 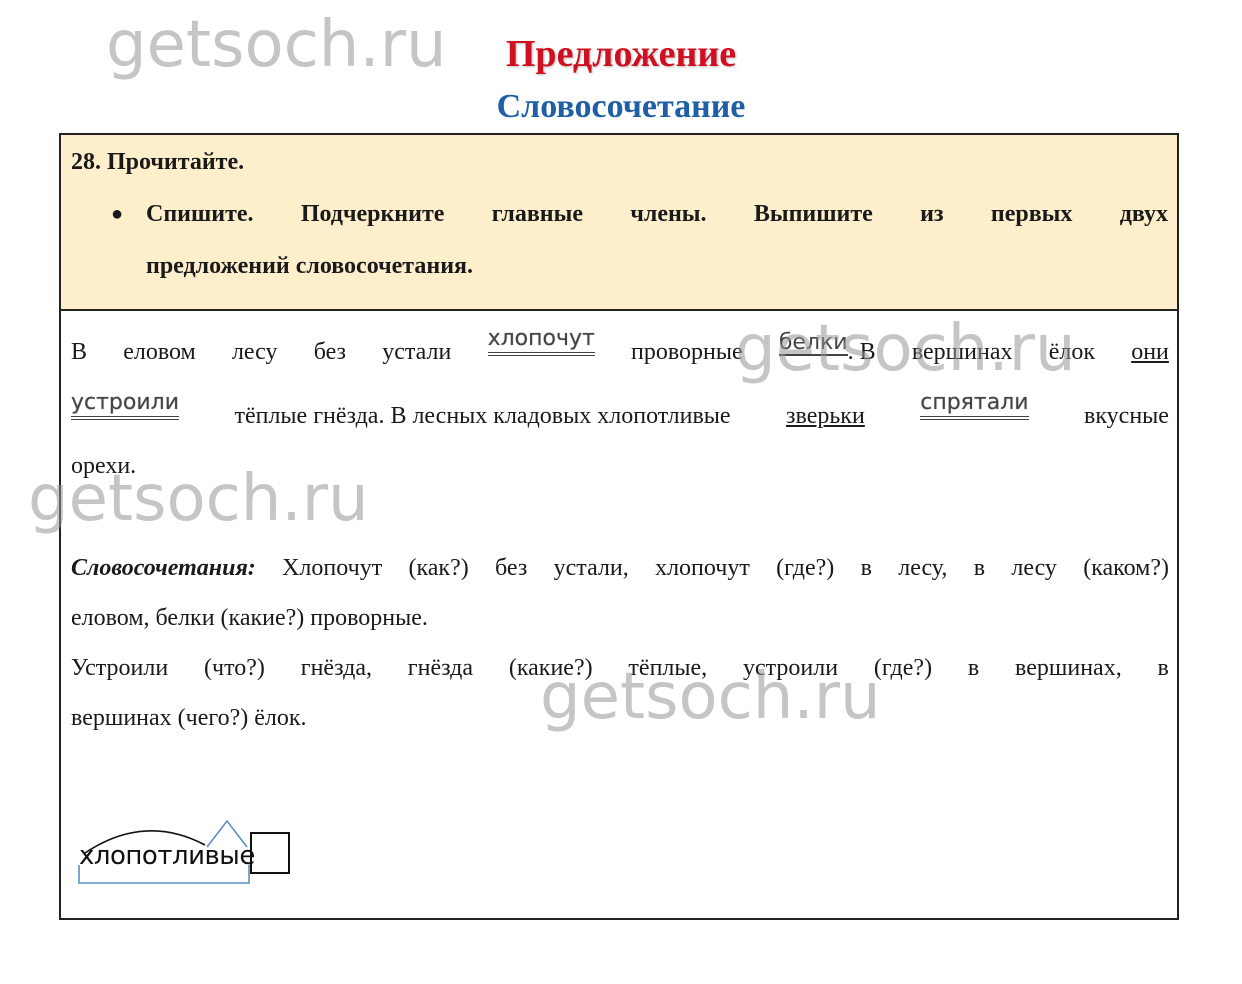 What do you see at coordinates (159, 352) in the screenshot?
I see `text-word: еловом` at bounding box center [159, 352].